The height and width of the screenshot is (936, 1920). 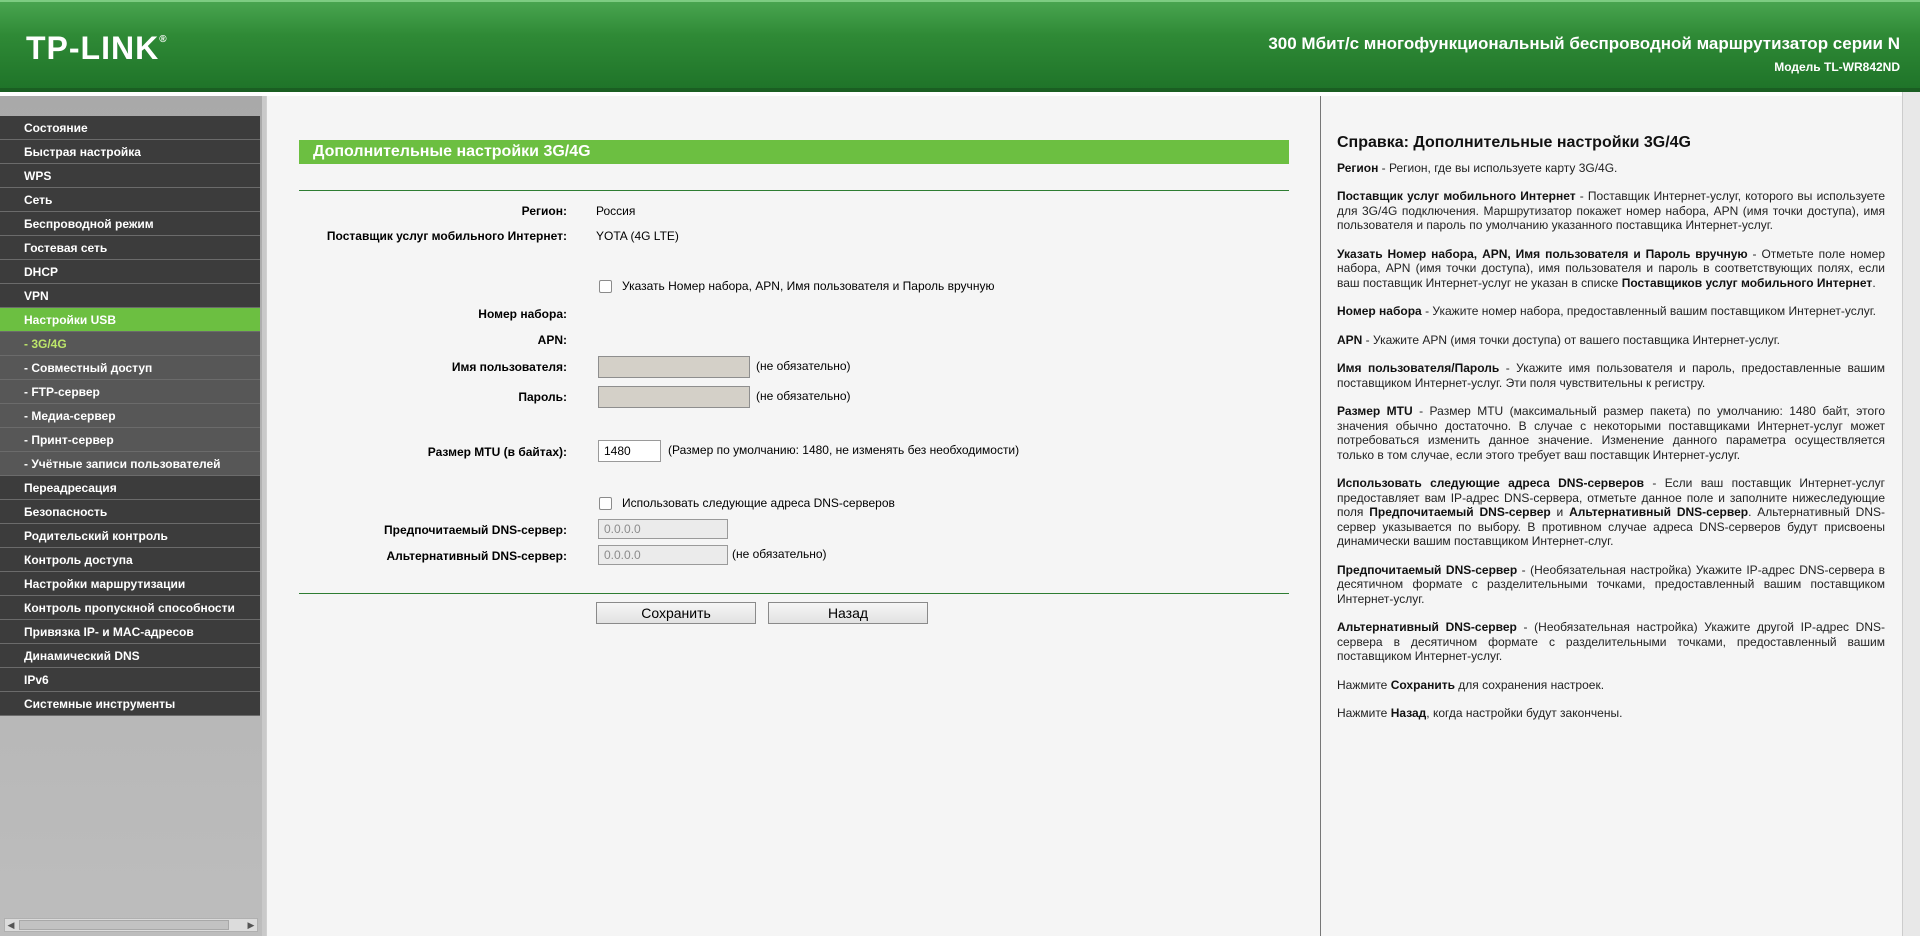 I want to click on menu-item-wps: WPS, so click(x=130, y=176).